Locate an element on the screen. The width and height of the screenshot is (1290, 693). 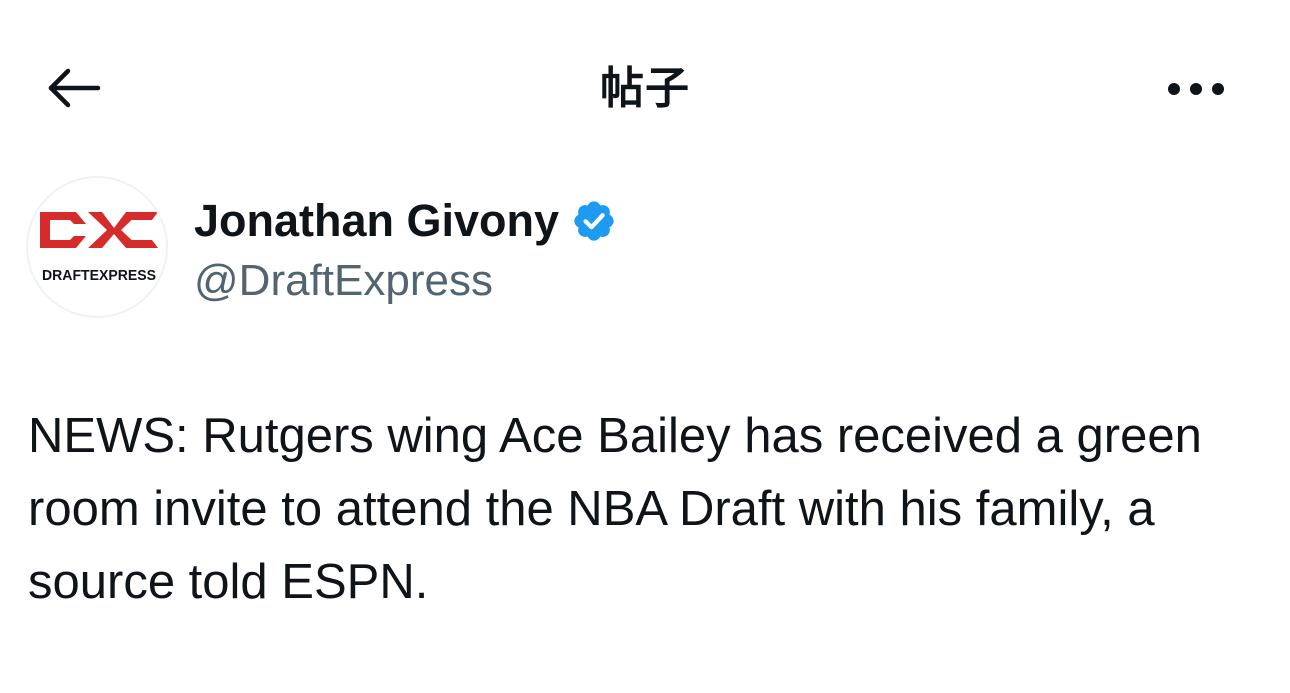
more-options-icon is located at coordinates (1196, 91).